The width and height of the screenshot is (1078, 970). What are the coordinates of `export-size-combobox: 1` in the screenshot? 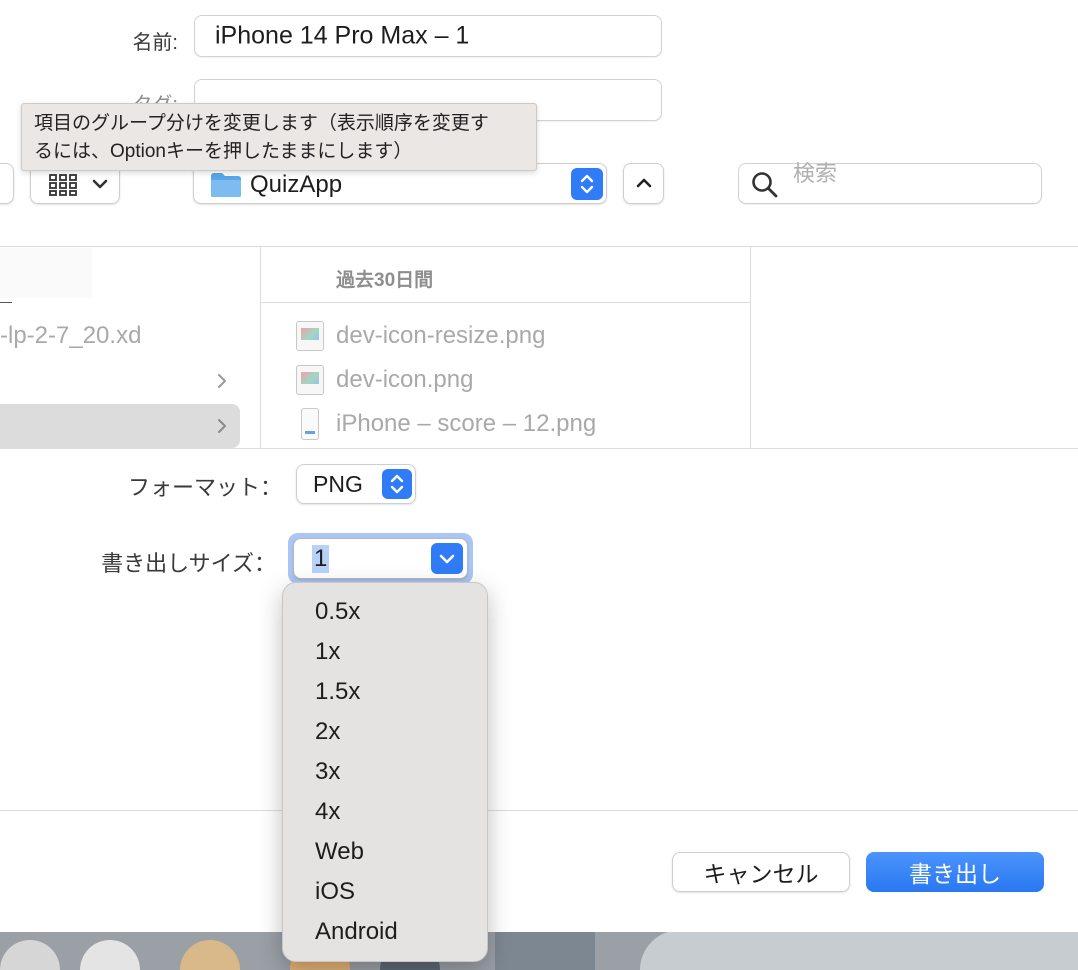 It's located at (380, 558).